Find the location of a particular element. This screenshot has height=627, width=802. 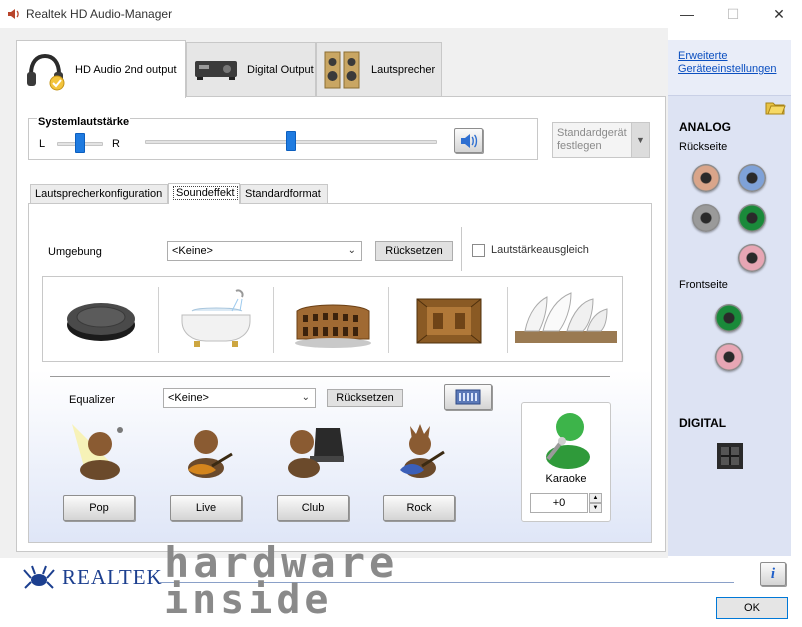

karaoke-group: Karaoke +0 ▲ ▼ is located at coordinates (566, 462).